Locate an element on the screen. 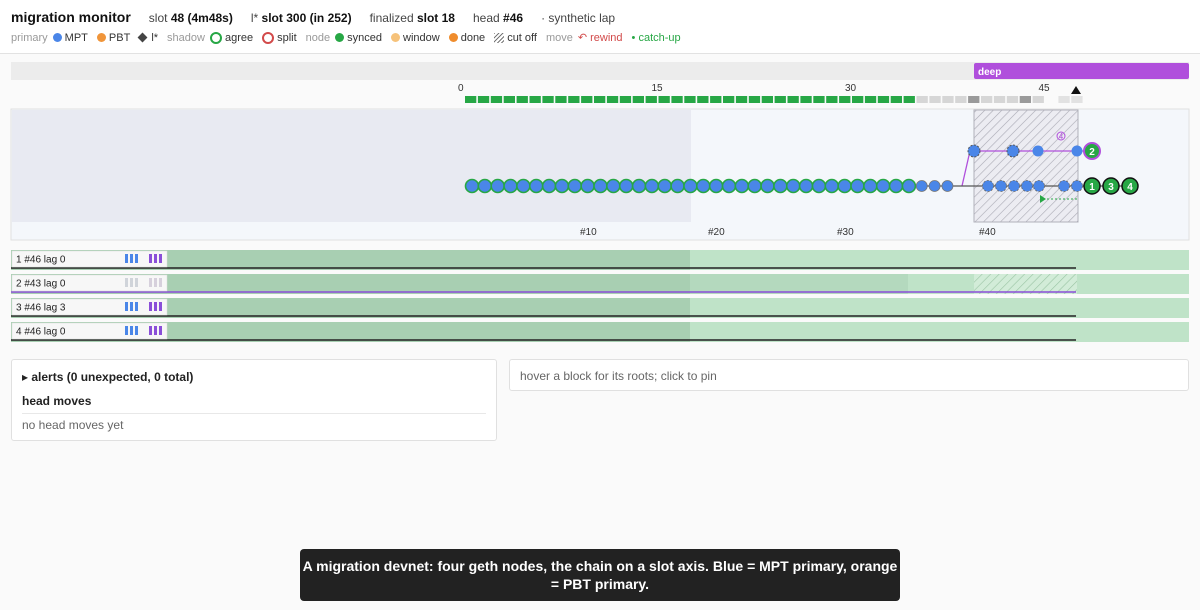 This screenshot has width=1200, height=610. node-badge-3: 3 is located at coordinates (1111, 186).